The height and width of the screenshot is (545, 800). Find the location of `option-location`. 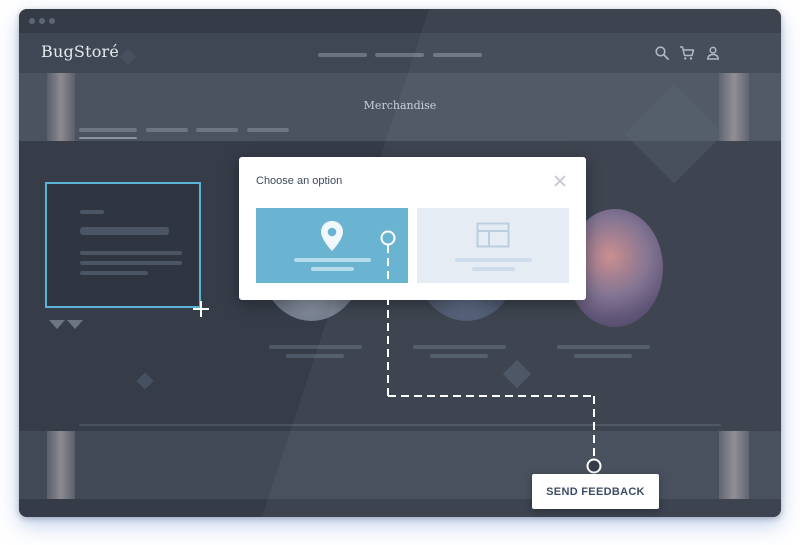

option-location is located at coordinates (332, 245).